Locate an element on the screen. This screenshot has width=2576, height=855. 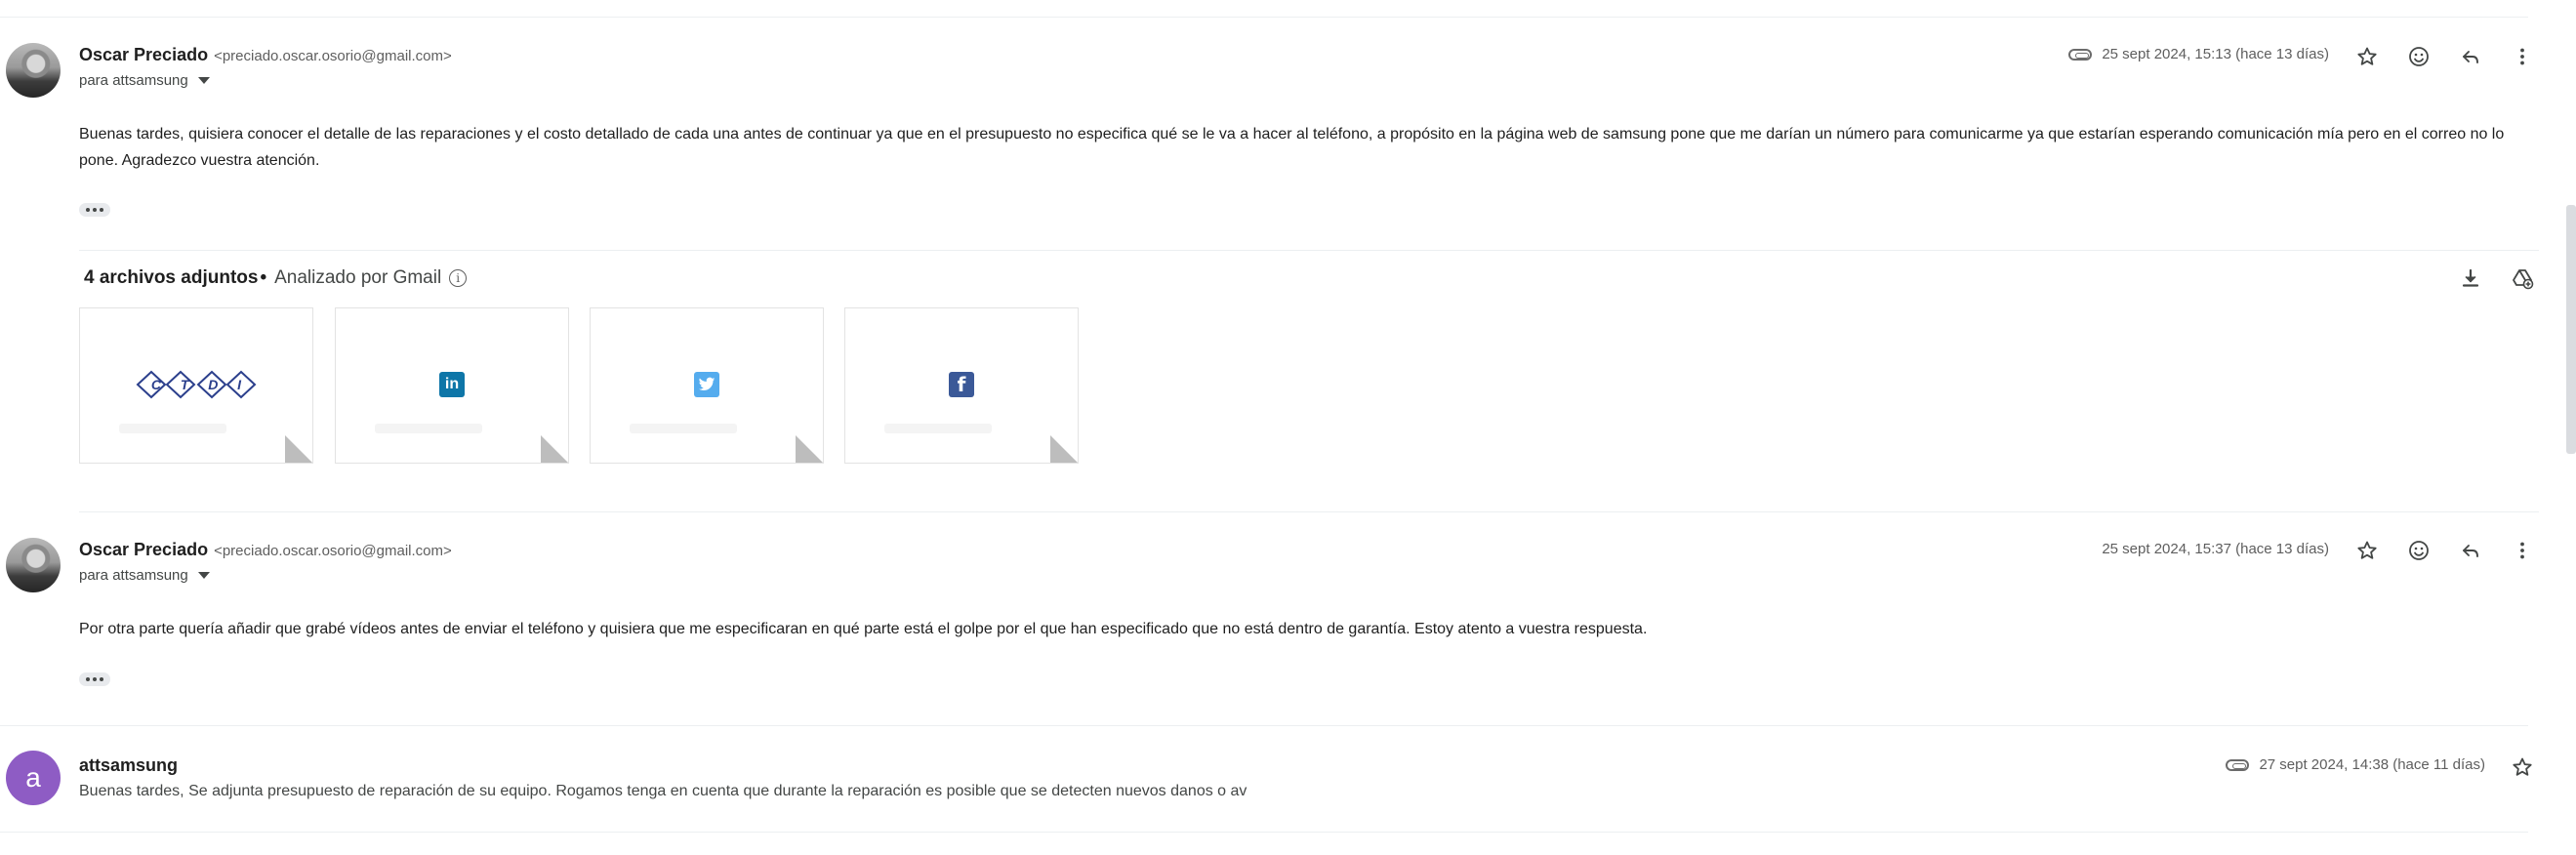
ctdi-letter: C is located at coordinates (156, 384).